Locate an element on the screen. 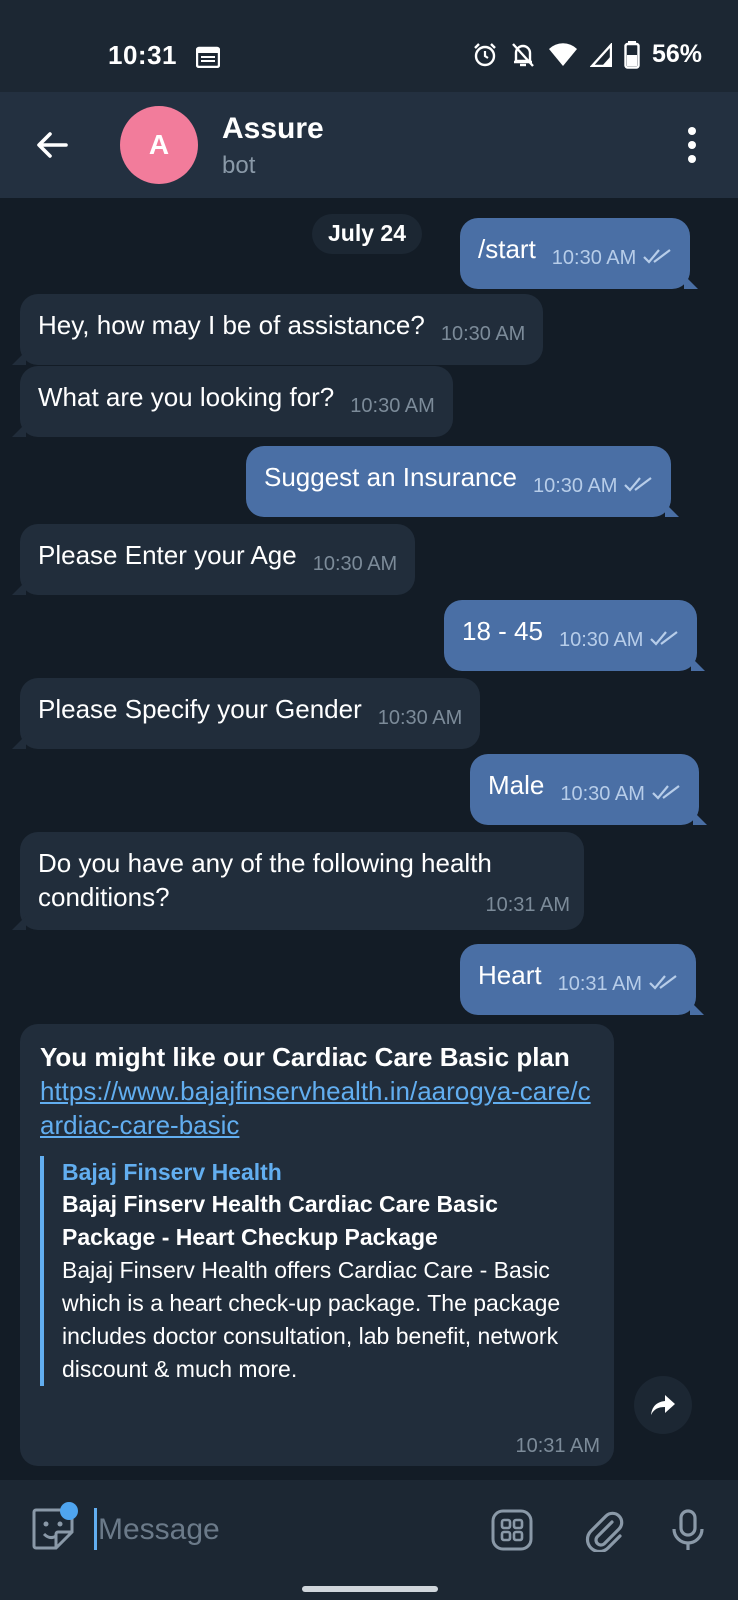  message-incoming: What are you looking for? 10:30 AM is located at coordinates (232, 401).